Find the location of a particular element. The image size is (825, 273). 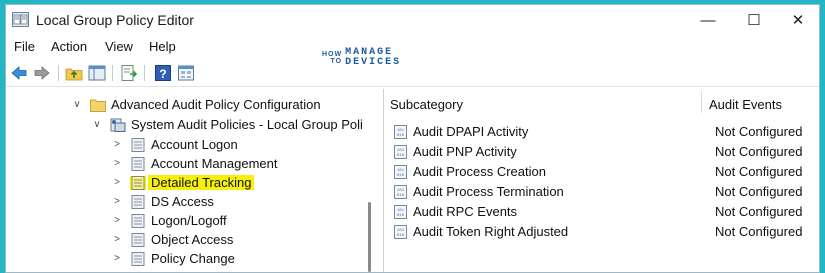

tree-node-policy-change: > Policy Change is located at coordinates (173, 258).